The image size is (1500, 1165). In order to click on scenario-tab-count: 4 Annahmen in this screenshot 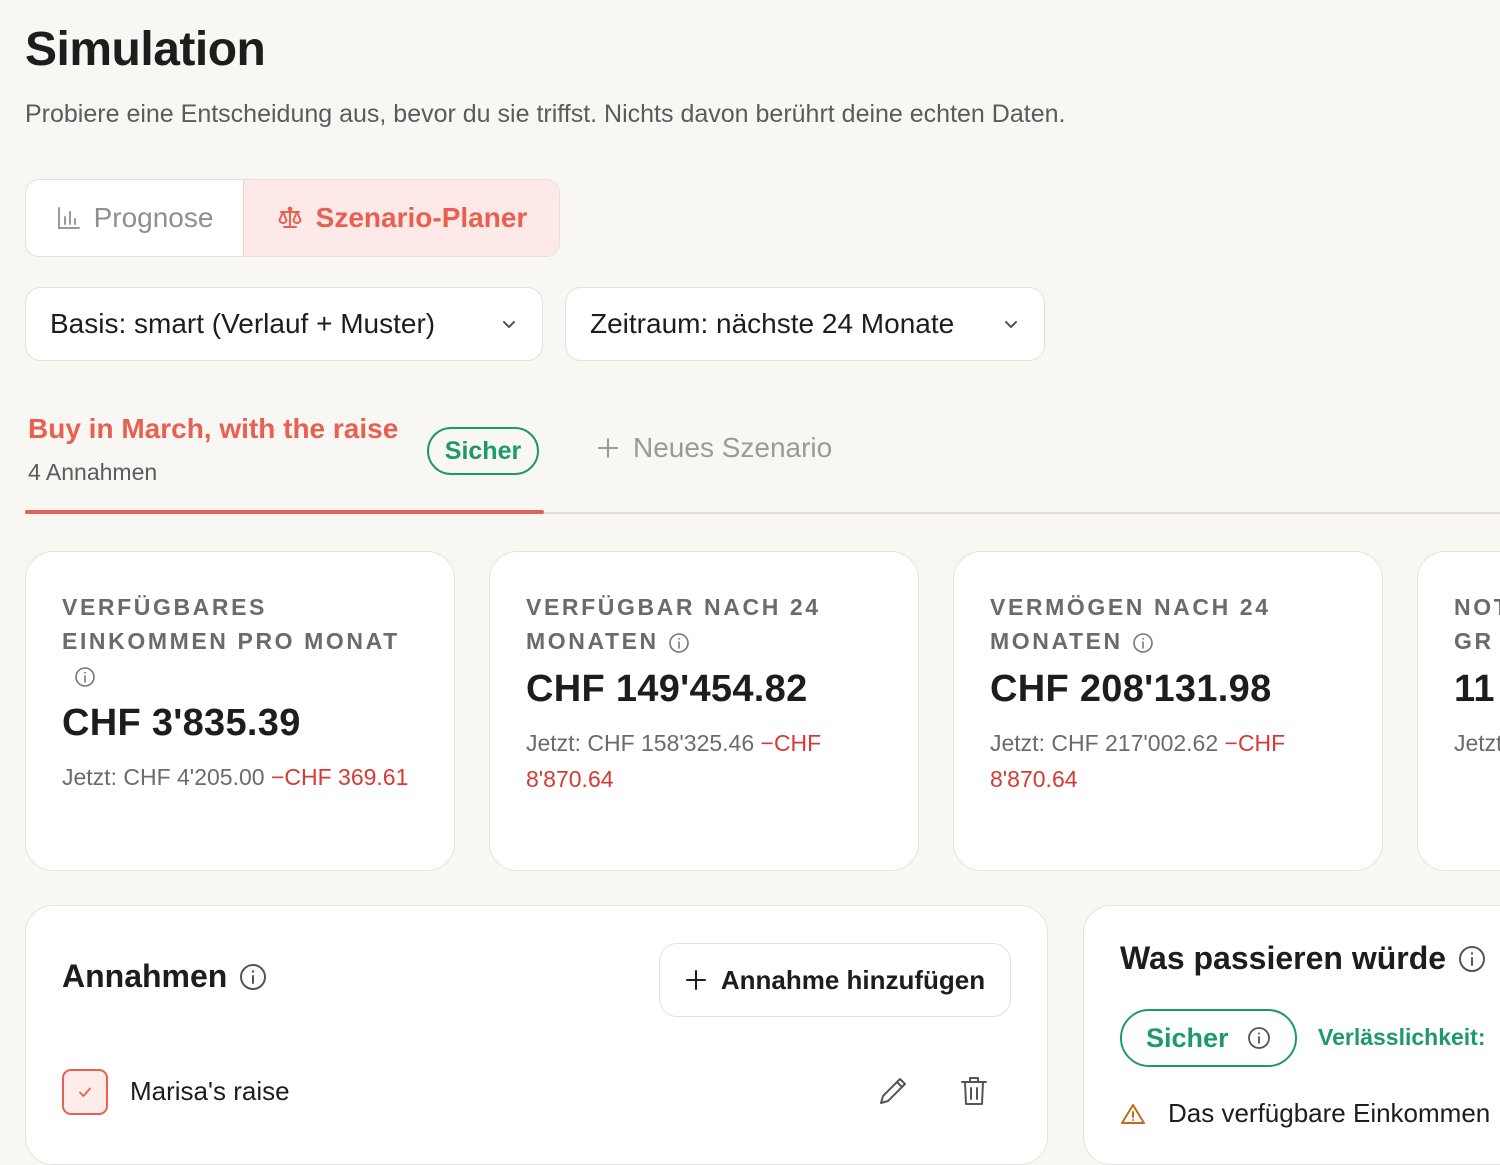, I will do `click(93, 472)`.